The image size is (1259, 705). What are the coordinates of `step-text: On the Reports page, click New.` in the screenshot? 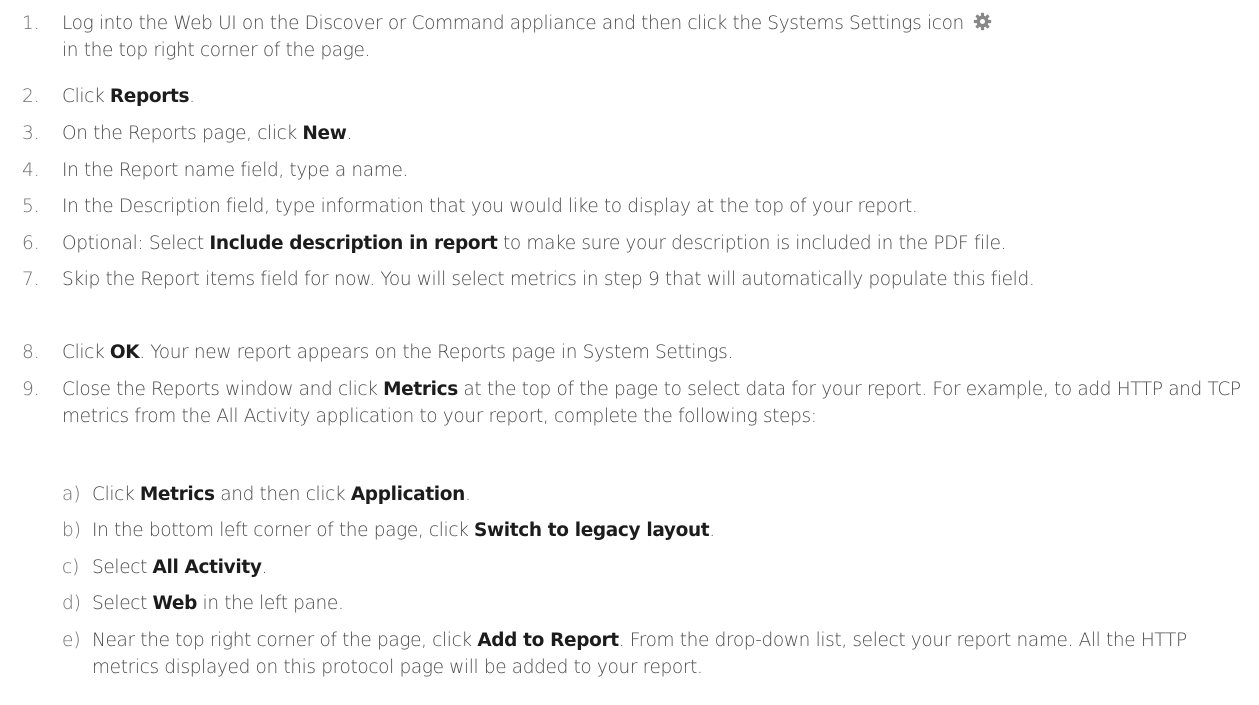 It's located at (207, 133).